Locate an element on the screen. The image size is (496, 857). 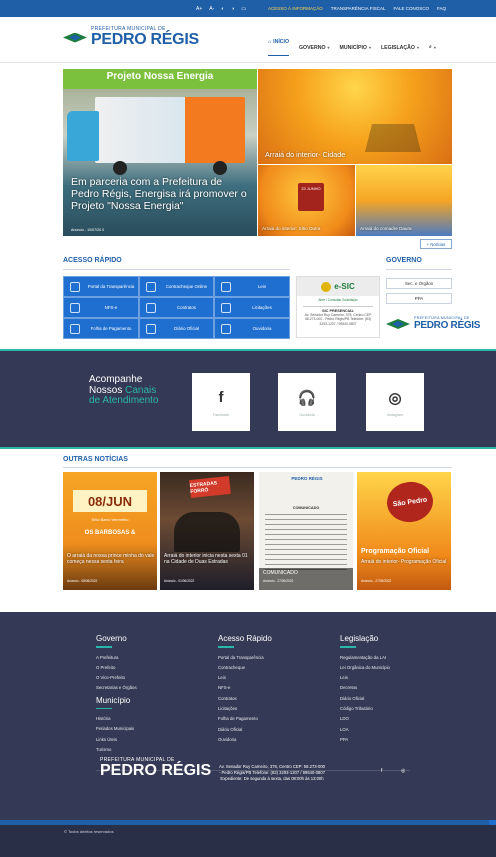
hero-news-small-2: Arraiá do comadre Daura is located at coordinates (404, 200).